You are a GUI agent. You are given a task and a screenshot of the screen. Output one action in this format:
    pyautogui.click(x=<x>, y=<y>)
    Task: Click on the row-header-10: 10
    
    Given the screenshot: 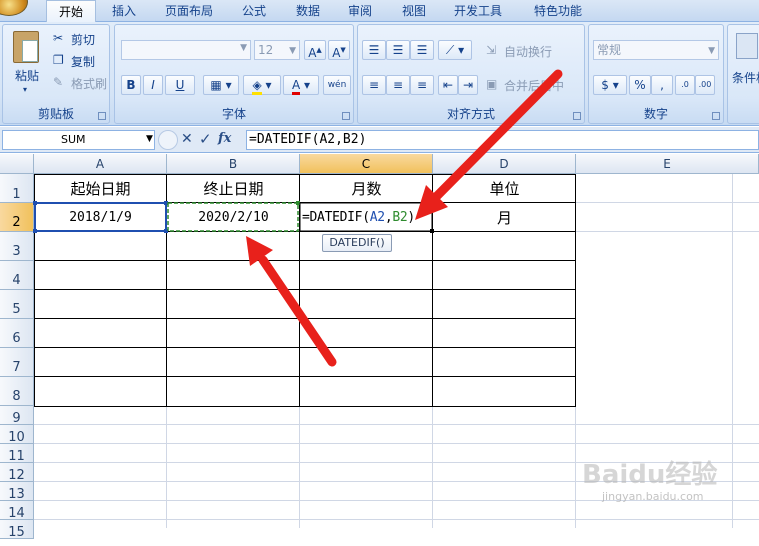 What is the action you would take?
    pyautogui.click(x=17, y=435)
    